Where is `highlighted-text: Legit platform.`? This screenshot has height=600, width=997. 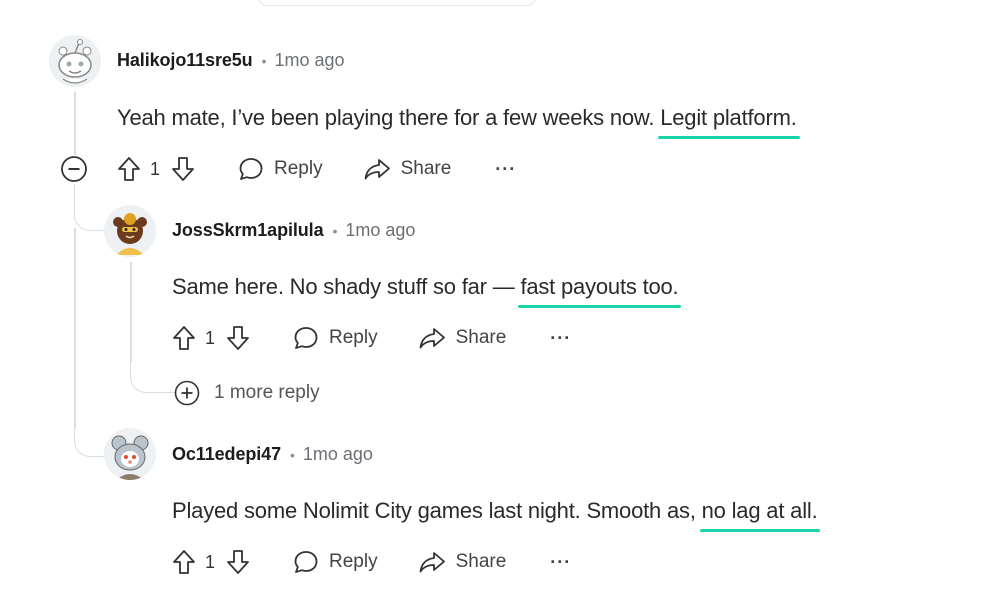 highlighted-text: Legit platform. is located at coordinates (729, 122).